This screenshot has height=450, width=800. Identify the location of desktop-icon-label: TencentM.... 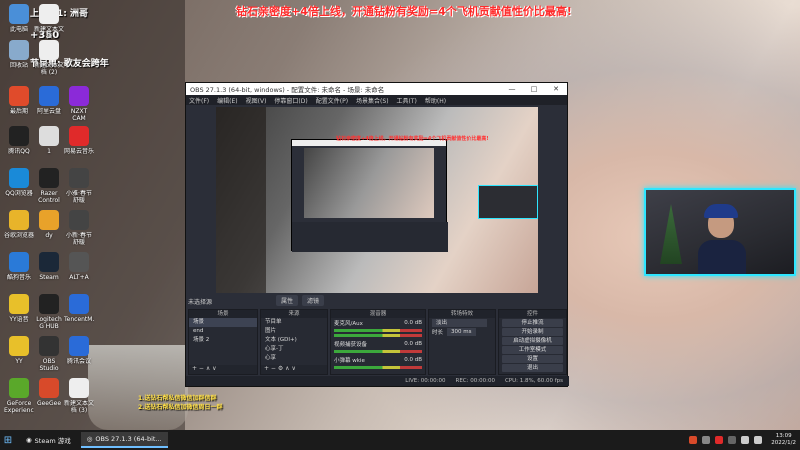
(79, 319).